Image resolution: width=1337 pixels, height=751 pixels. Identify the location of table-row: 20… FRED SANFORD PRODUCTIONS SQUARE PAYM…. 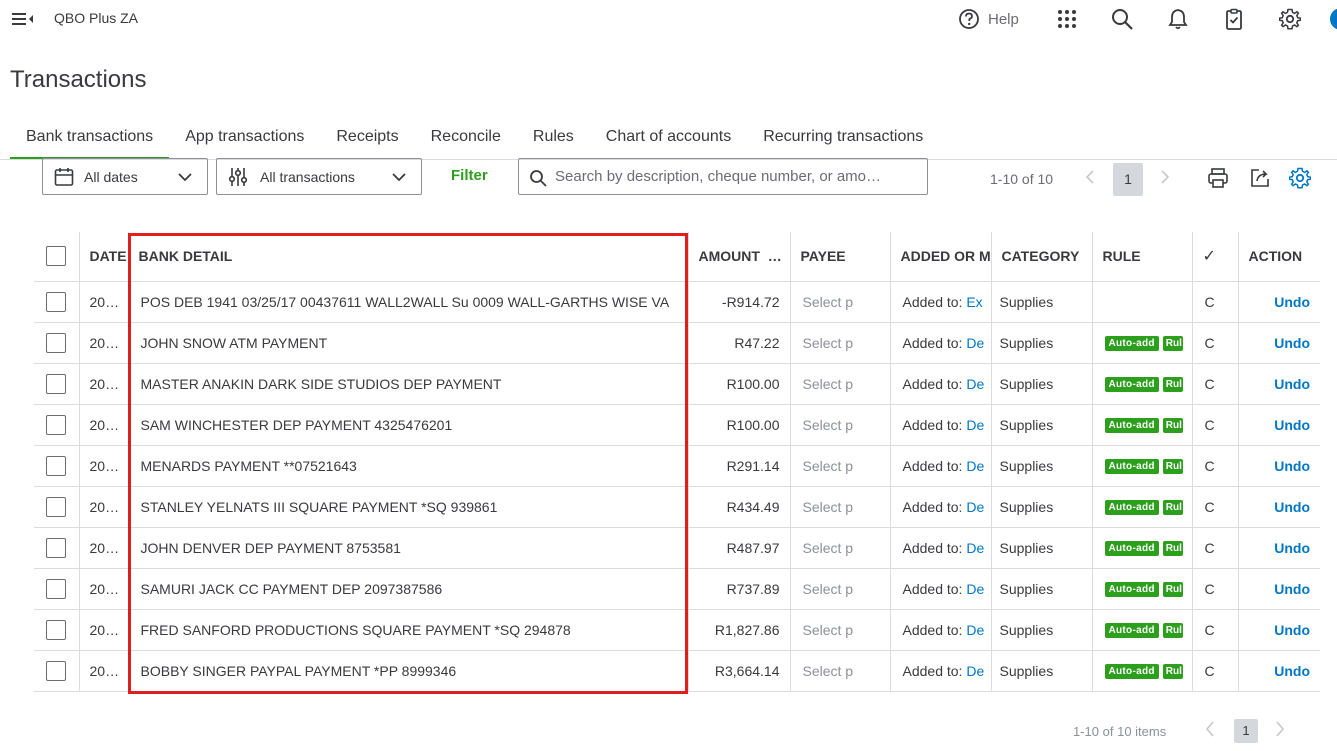
(677, 630).